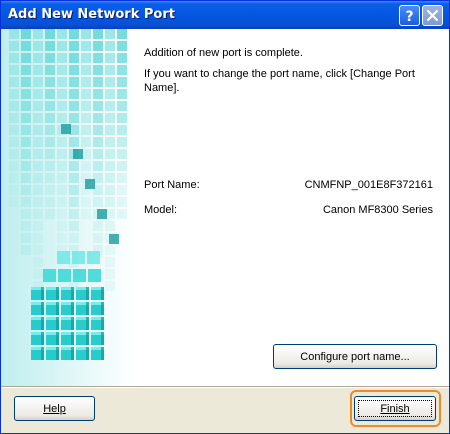 Image resolution: width=450 pixels, height=434 pixels. I want to click on help-button: Help, so click(54, 408).